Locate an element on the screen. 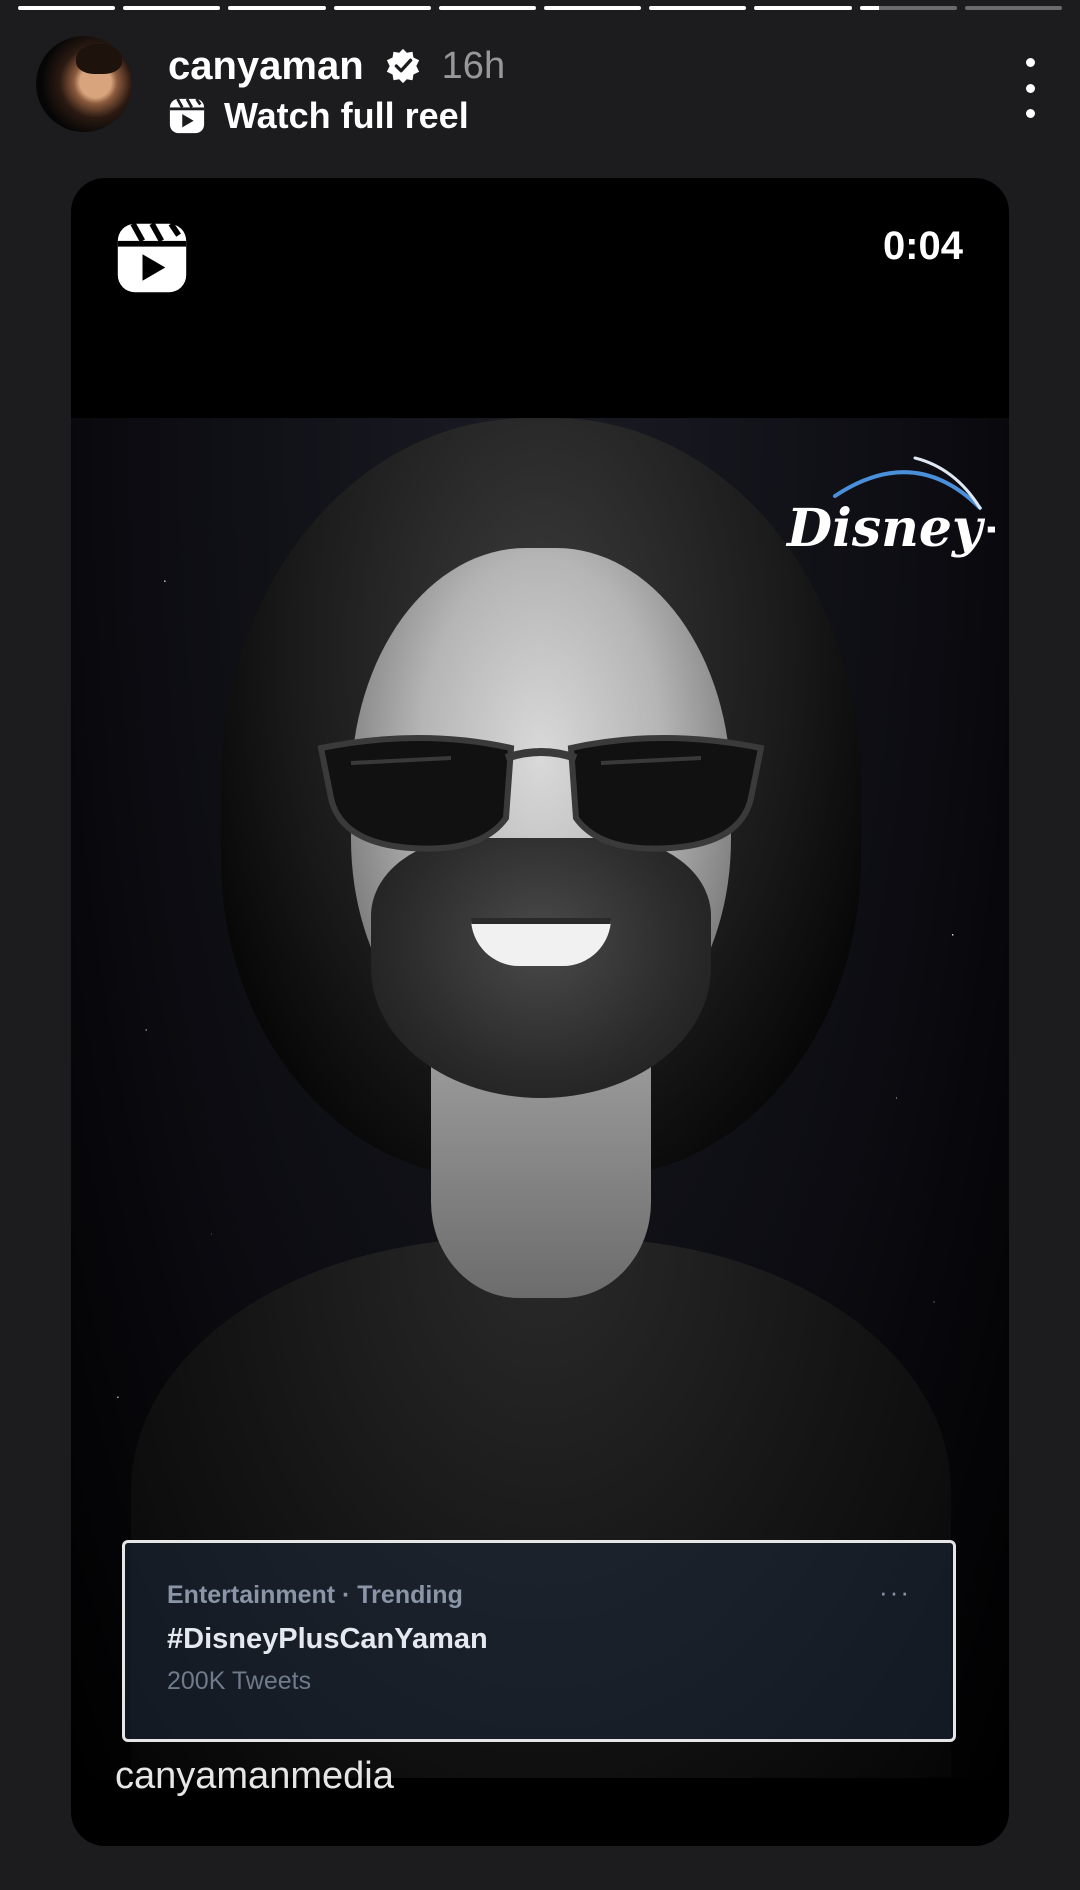  username: canyaman is located at coordinates (266, 66).